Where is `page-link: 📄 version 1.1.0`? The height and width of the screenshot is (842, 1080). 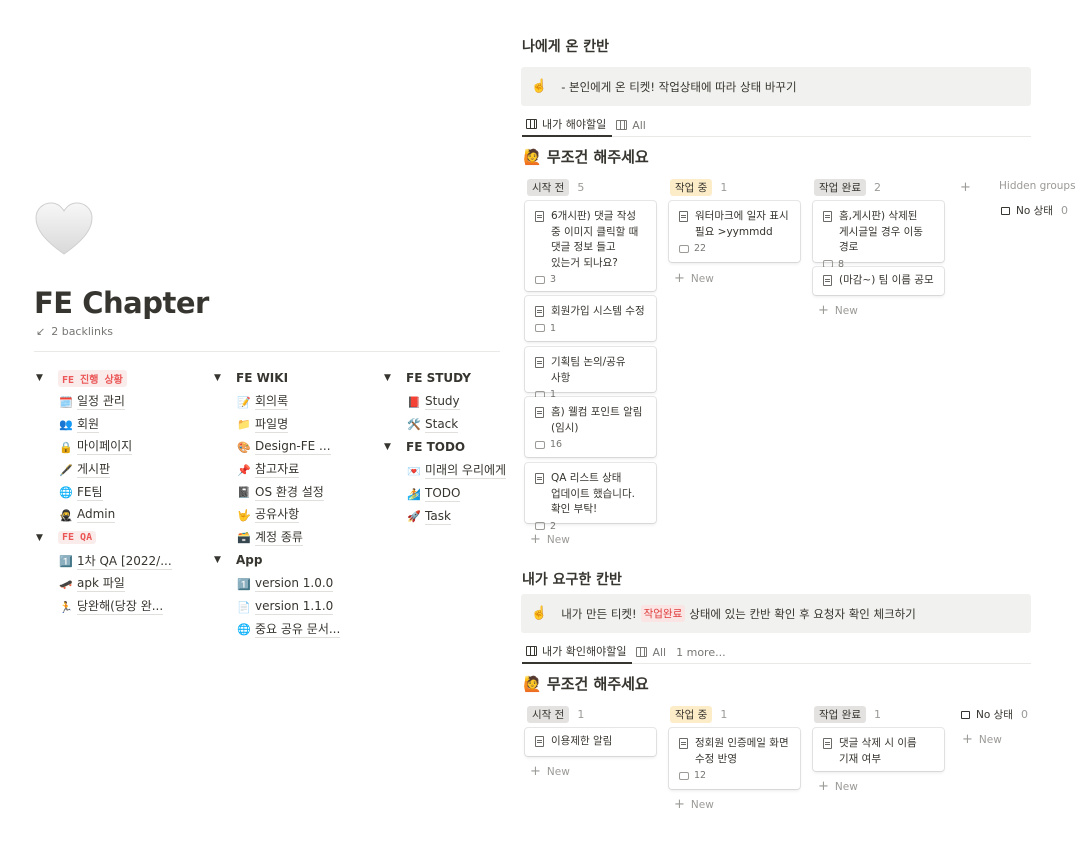
page-link: 📄 version 1.1.0 is located at coordinates (277, 607).